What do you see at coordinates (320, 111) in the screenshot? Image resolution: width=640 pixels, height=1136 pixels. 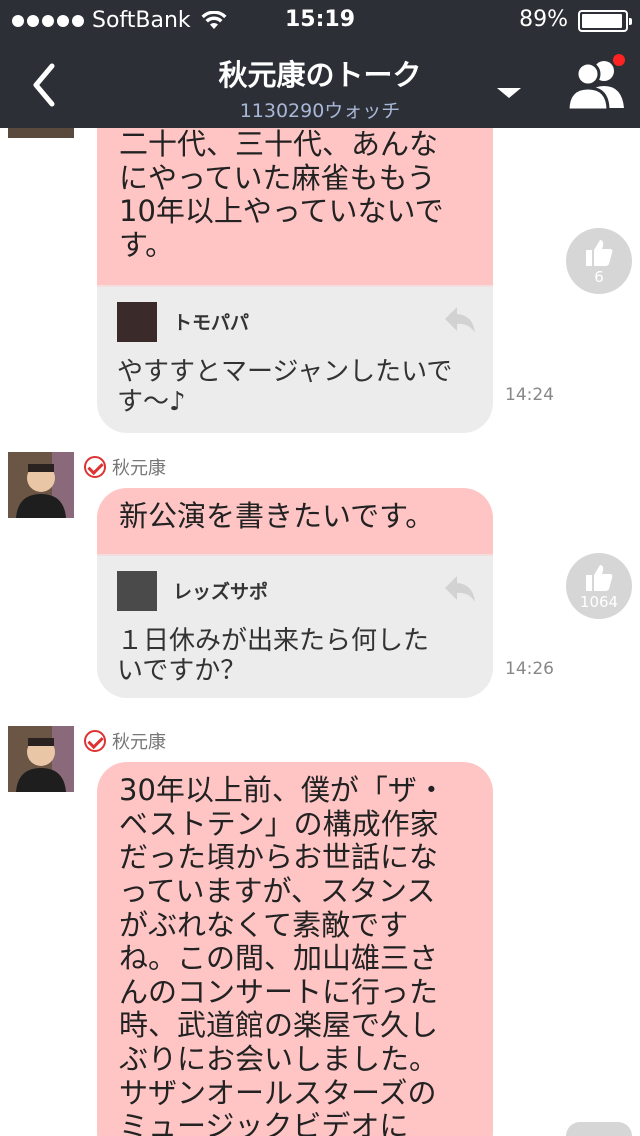 I see `watch-count: 1130290ウォッチ` at bounding box center [320, 111].